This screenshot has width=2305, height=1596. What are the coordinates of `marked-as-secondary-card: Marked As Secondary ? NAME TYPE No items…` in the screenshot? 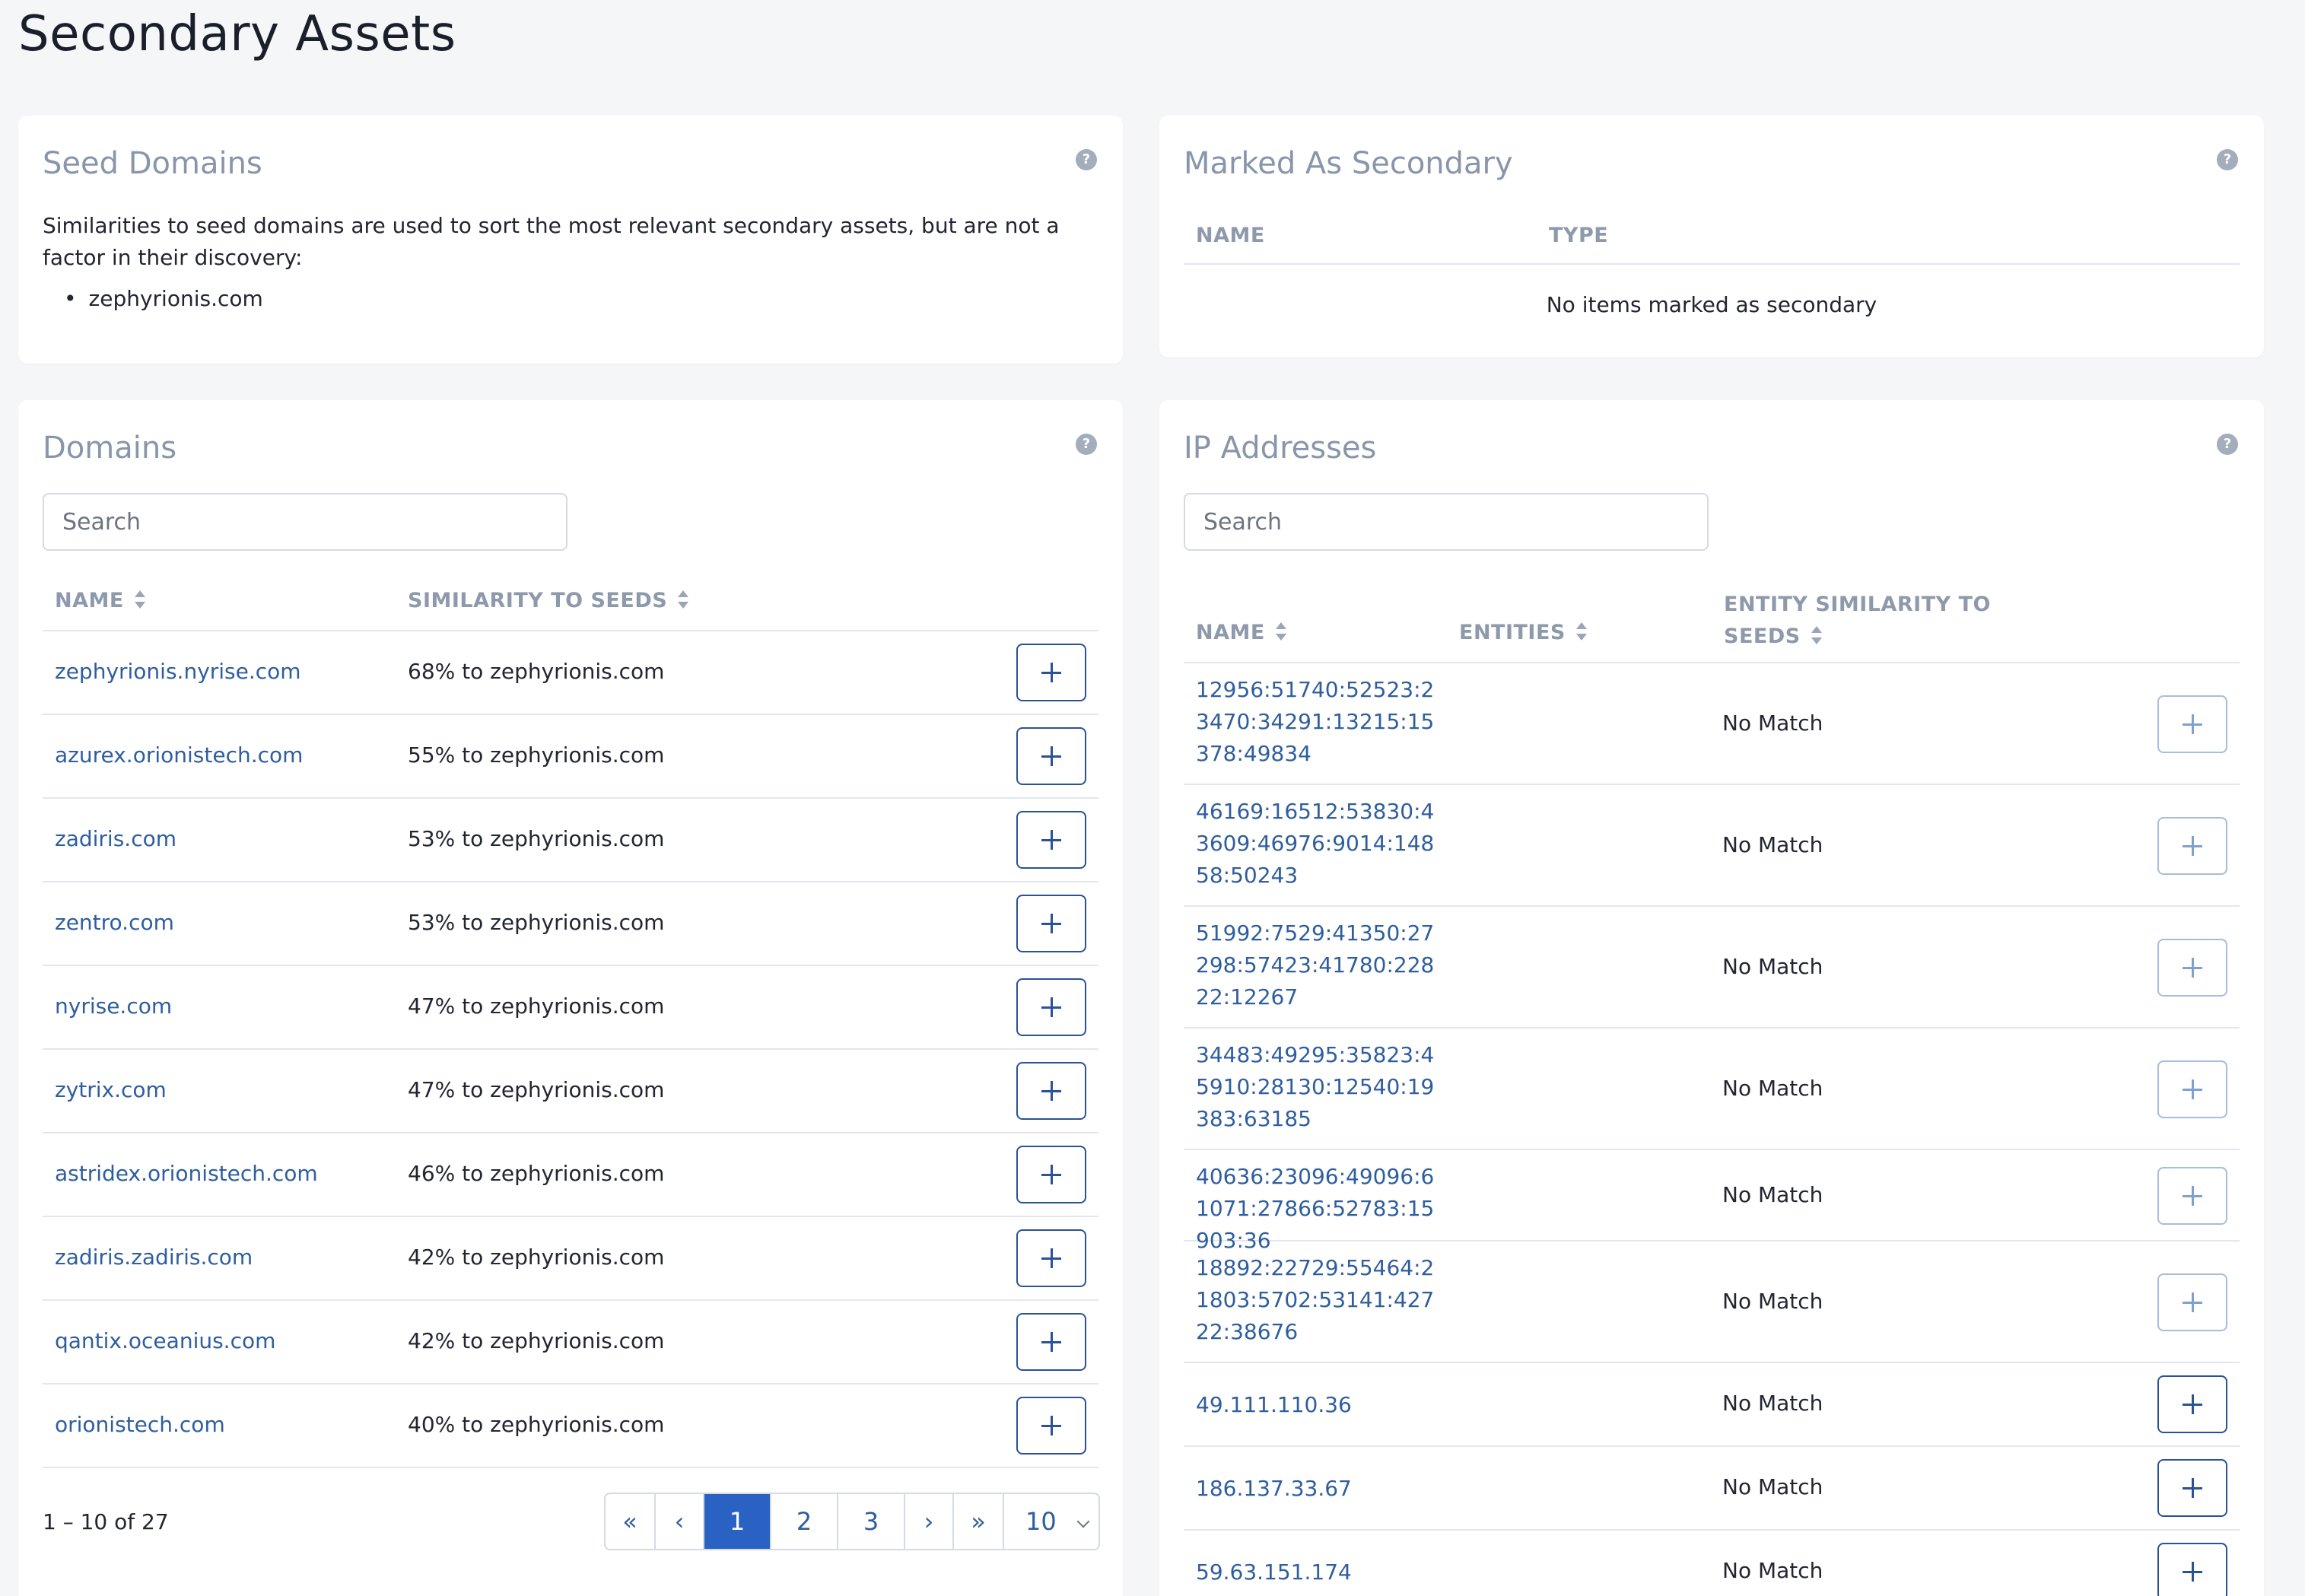 It's located at (1712, 237).